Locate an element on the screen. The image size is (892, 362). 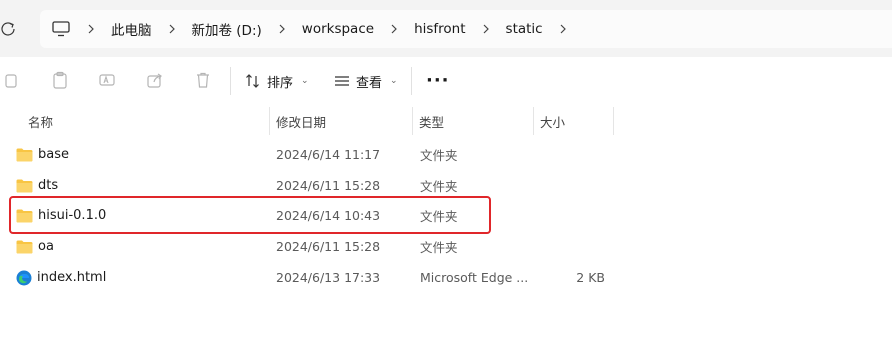
rename-icon is located at coordinates (107, 80).